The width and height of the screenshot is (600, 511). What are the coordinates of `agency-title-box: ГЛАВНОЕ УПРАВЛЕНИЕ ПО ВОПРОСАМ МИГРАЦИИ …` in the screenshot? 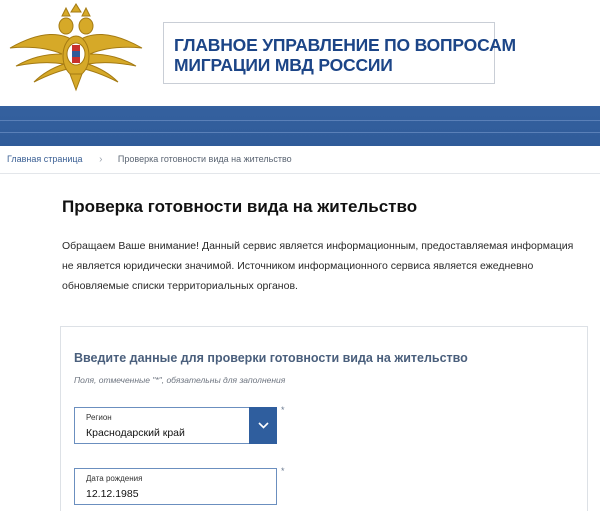 It's located at (339, 53).